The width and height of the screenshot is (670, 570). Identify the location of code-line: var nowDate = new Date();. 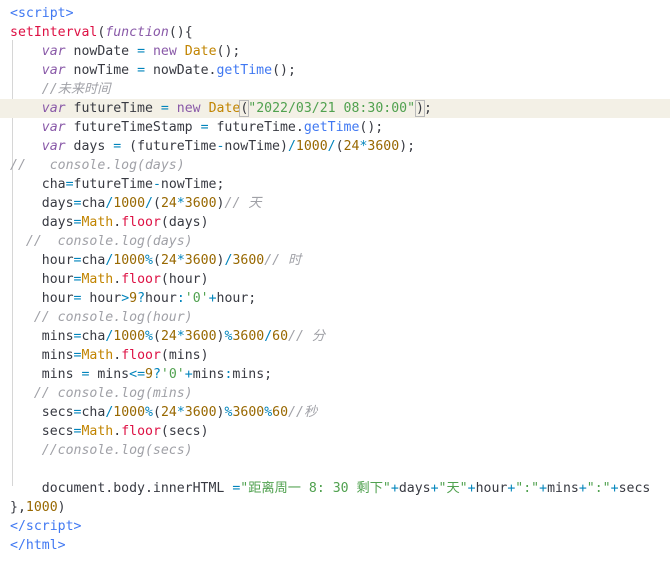
(340, 51).